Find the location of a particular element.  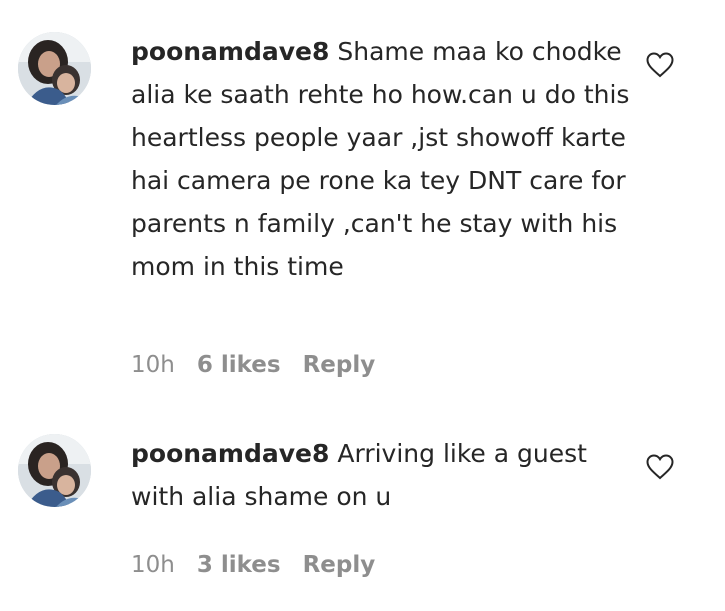

comment-meta: 10h 6 likes Reply is located at coordinates (264, 365).